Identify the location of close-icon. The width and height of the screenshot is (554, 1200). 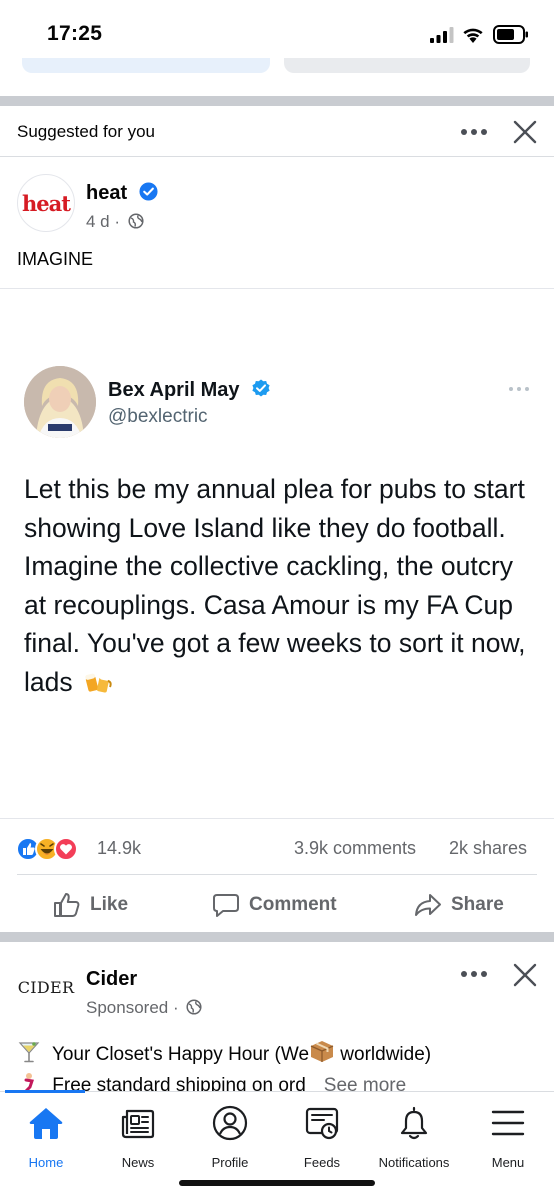
(525, 132).